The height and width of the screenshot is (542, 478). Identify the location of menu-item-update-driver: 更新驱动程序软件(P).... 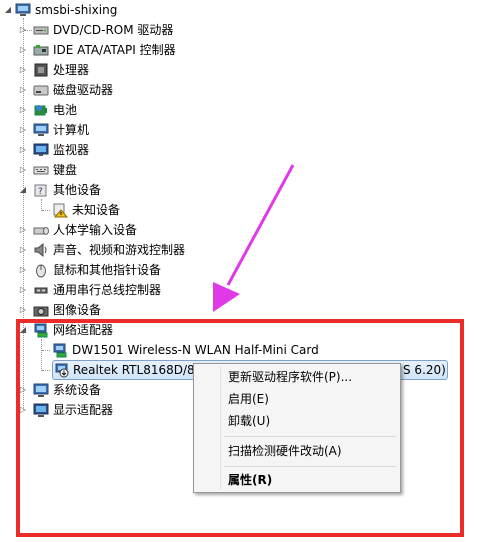
(290, 377).